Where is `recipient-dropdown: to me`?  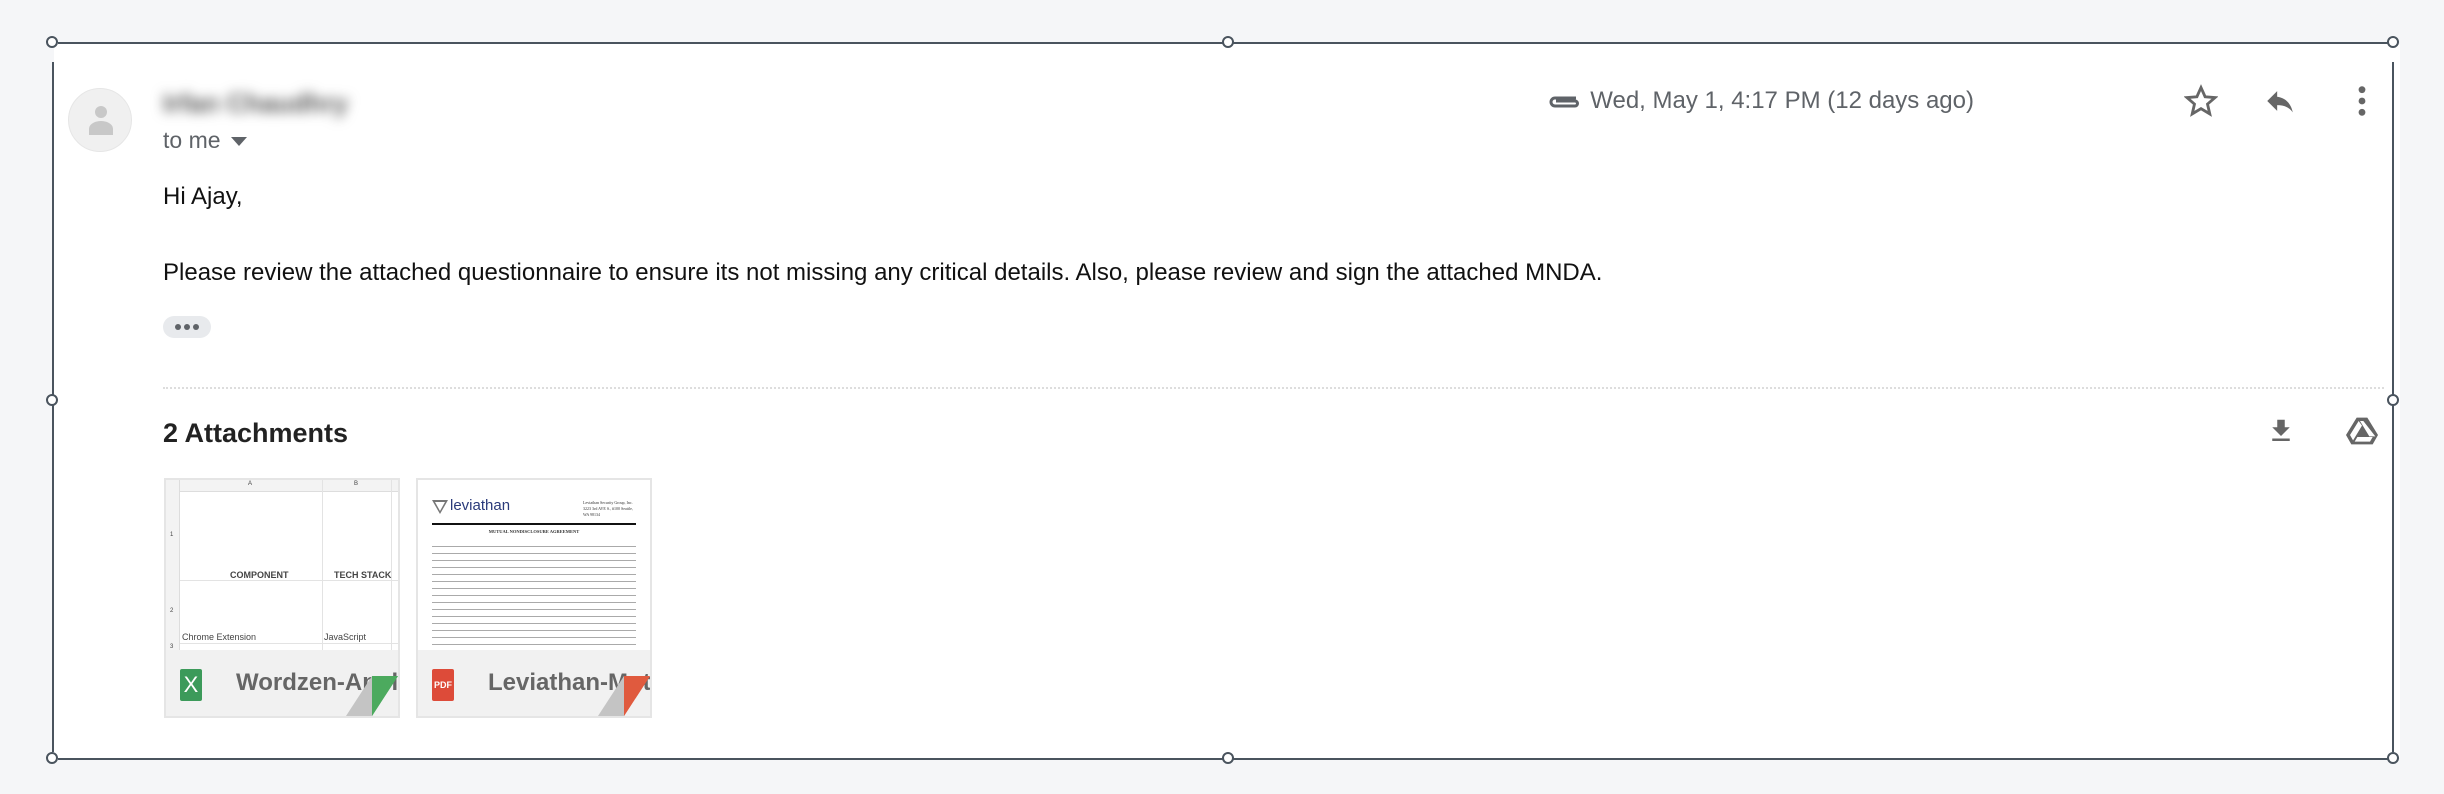 recipient-dropdown: to me is located at coordinates (205, 140).